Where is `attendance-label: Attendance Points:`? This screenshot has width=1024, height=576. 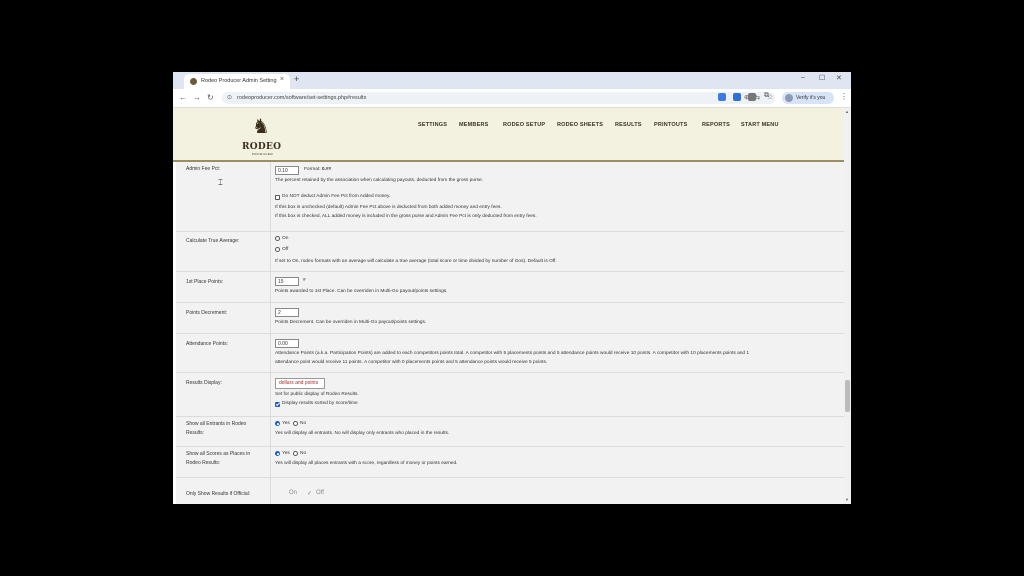
attendance-label: Attendance Points: is located at coordinates (207, 344).